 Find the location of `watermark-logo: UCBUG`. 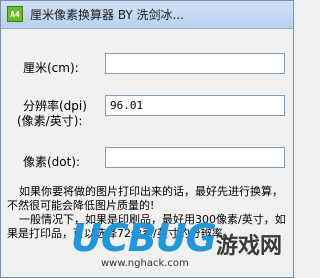

watermark-logo: UCBUG is located at coordinates (144, 238).